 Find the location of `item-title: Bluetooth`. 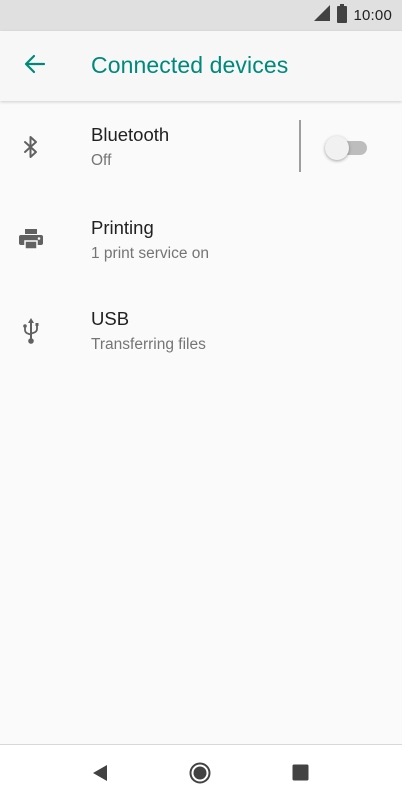

item-title: Bluetooth is located at coordinates (130, 134).